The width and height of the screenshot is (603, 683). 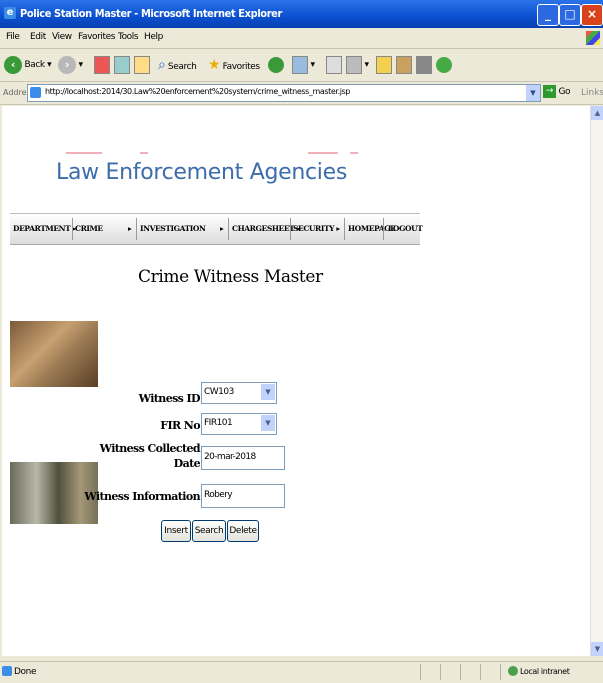 What do you see at coordinates (209, 531) in the screenshot?
I see `search-record-button: Search` at bounding box center [209, 531].